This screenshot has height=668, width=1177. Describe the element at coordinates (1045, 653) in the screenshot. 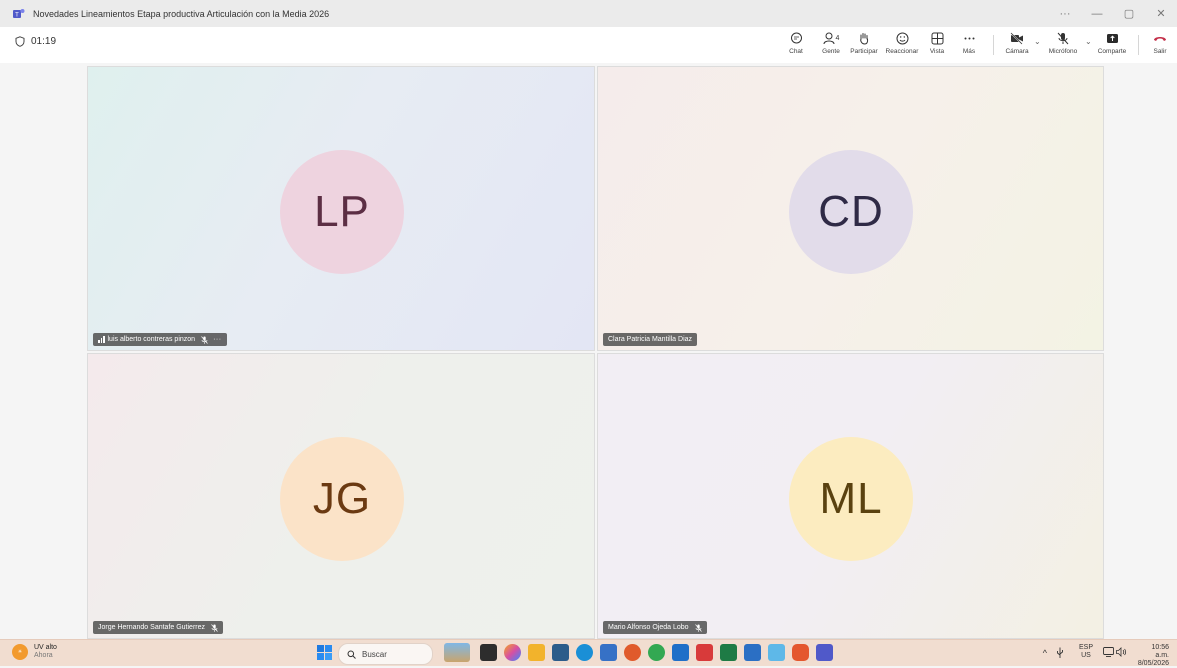

I see `show-hidden-icons-icon: ^` at that location.